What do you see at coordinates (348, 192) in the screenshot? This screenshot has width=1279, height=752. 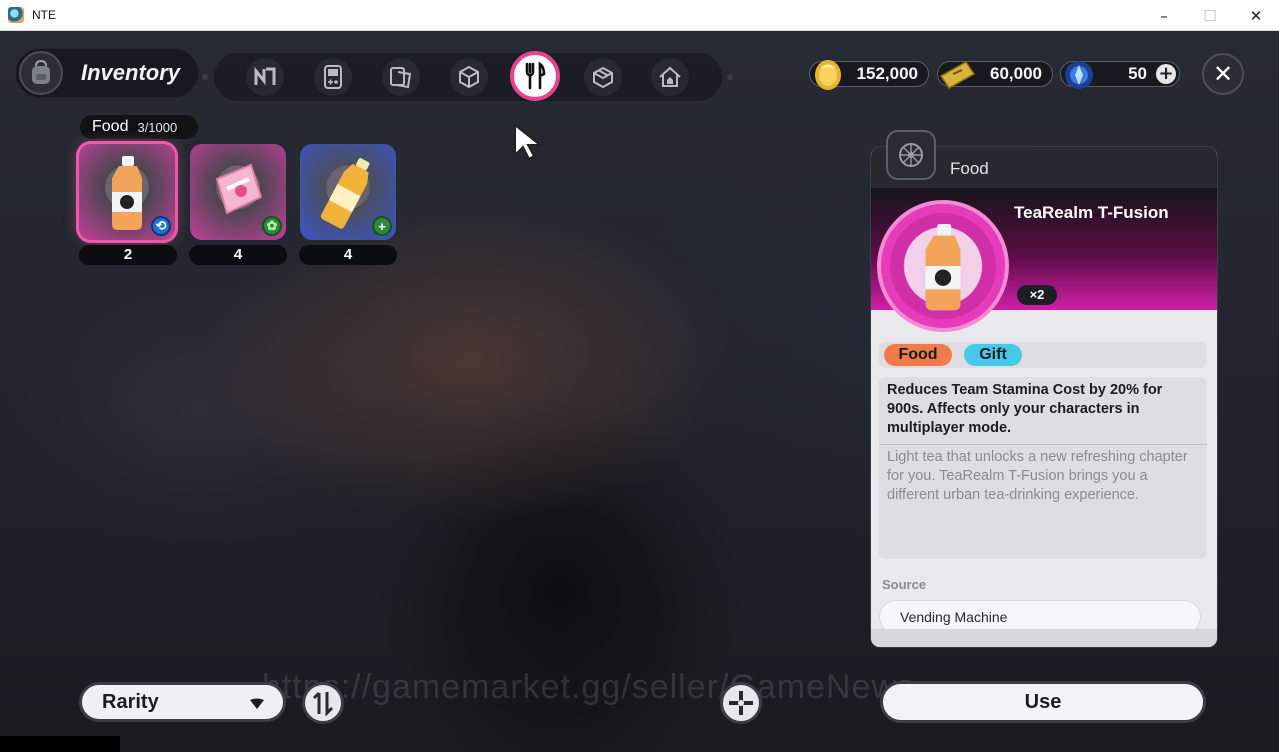 I see `item-card-orange-drink: +` at bounding box center [348, 192].